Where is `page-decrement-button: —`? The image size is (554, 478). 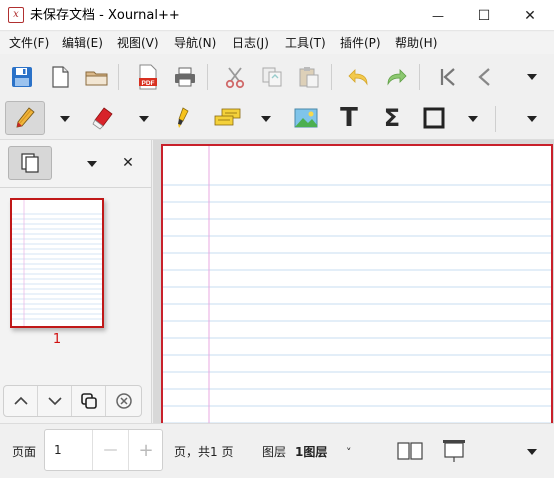
page-decrement-button: — is located at coordinates (110, 450).